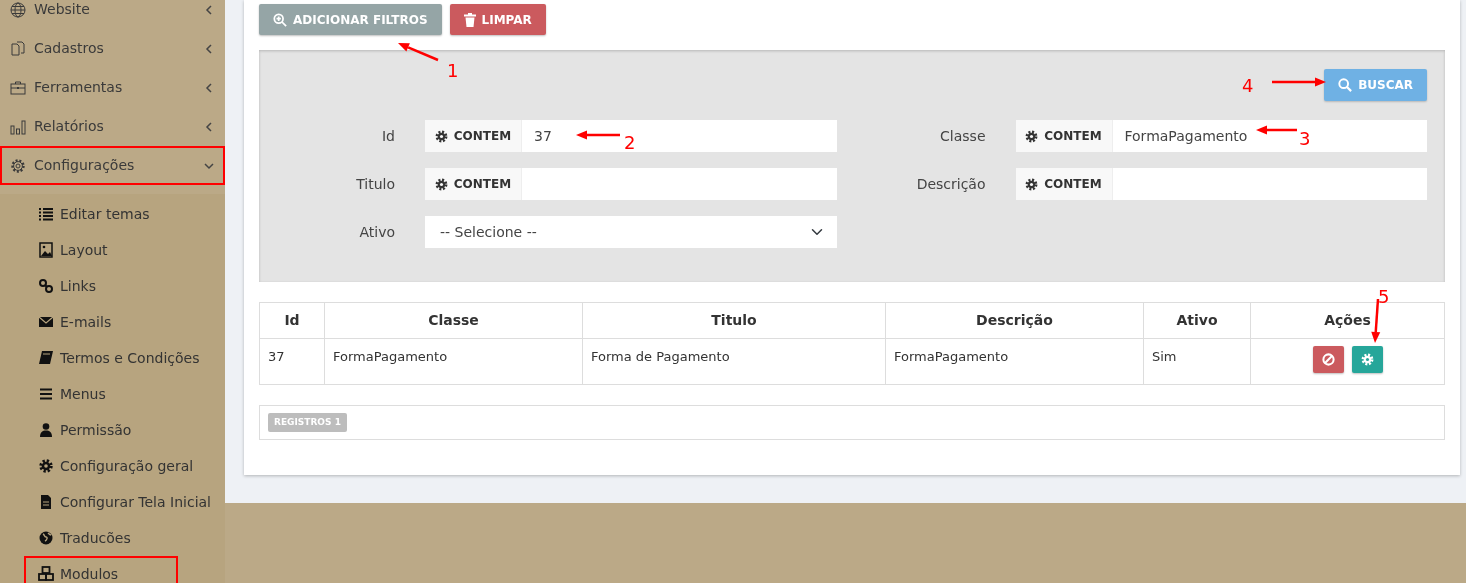 This screenshot has width=1466, height=583. What do you see at coordinates (46, 394) in the screenshot?
I see `menu-icon` at bounding box center [46, 394].